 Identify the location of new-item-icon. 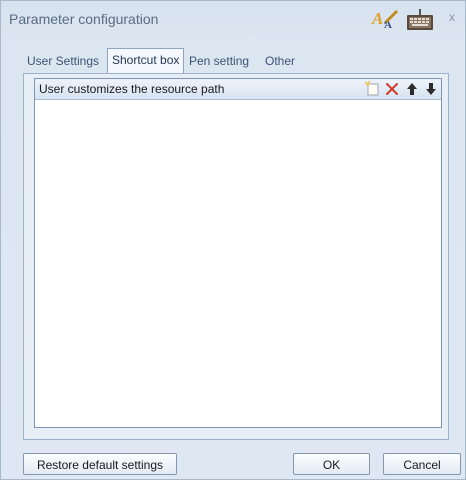
(372, 90).